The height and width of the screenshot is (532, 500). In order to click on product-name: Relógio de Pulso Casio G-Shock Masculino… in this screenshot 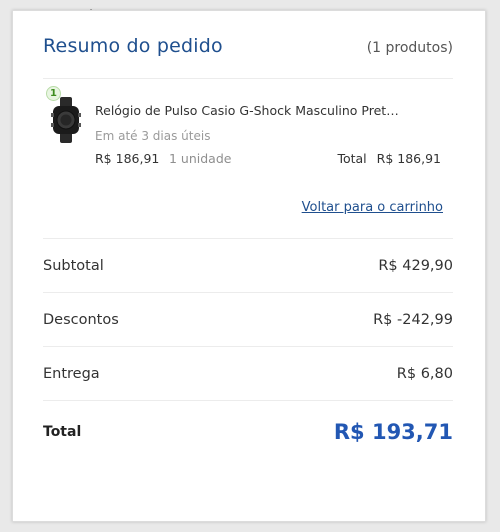, I will do `click(247, 110)`.